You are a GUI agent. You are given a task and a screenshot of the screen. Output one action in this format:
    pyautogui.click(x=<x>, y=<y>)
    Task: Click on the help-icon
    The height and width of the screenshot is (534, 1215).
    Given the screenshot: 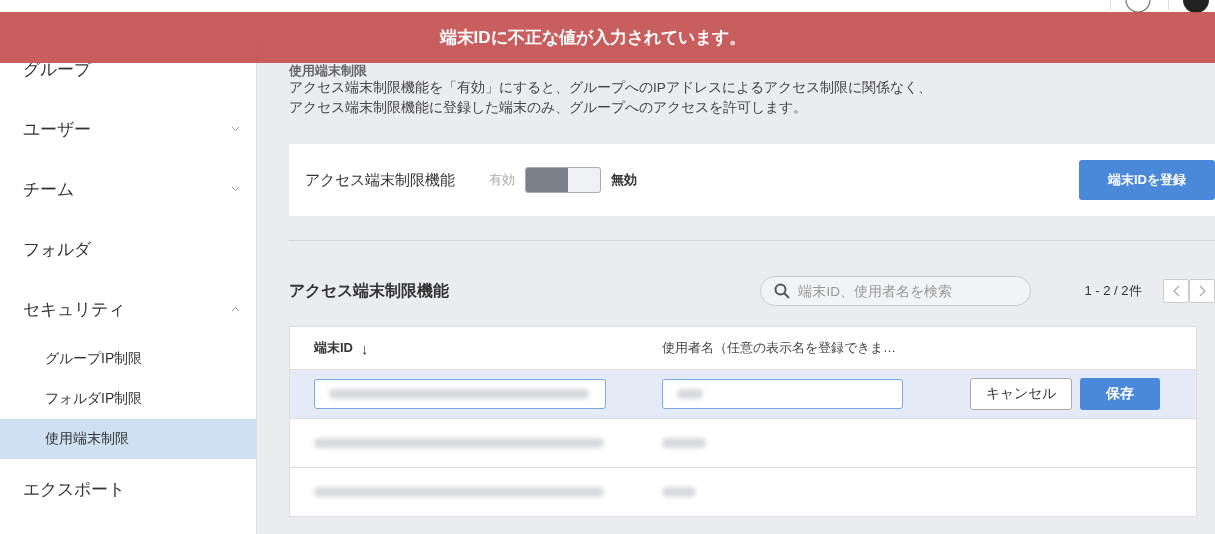 What is the action you would take?
    pyautogui.click(x=1138, y=7)
    